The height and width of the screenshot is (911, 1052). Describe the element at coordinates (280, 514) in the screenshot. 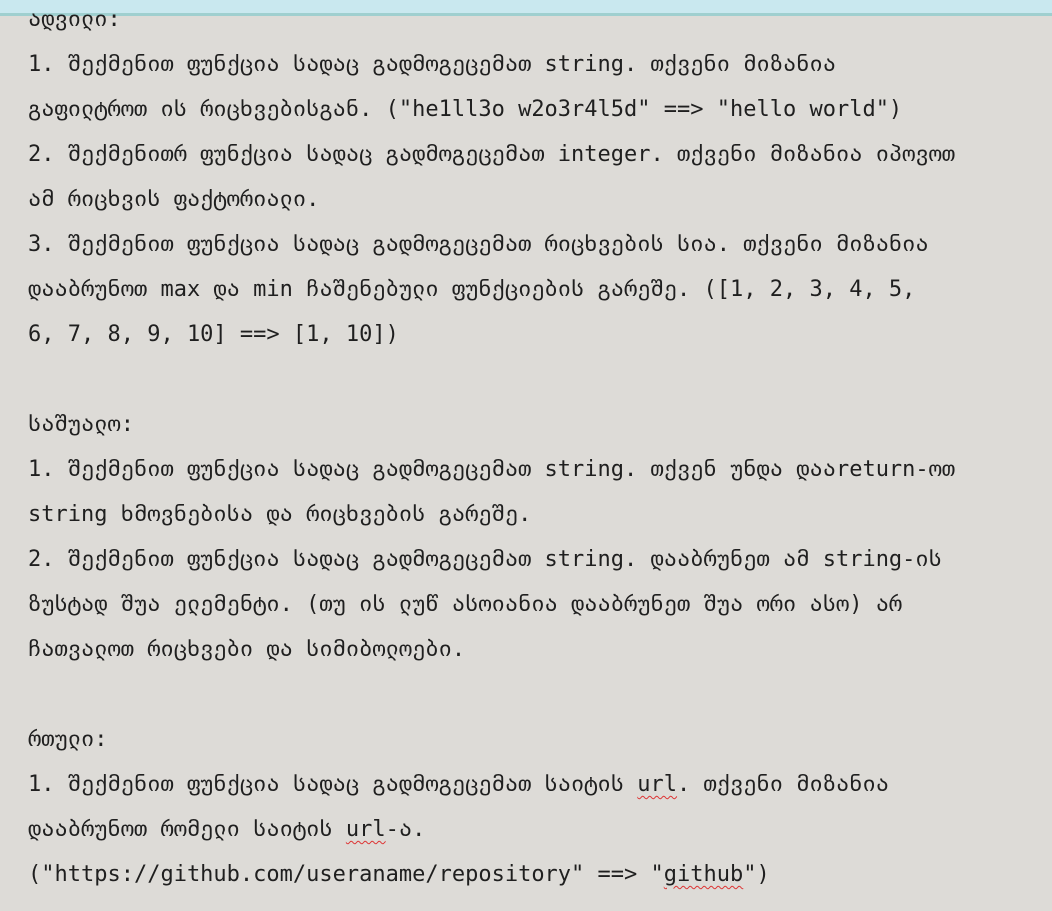

I see `text-line: string ხმოვნებისა და რიცხვების გარეშე.` at that location.